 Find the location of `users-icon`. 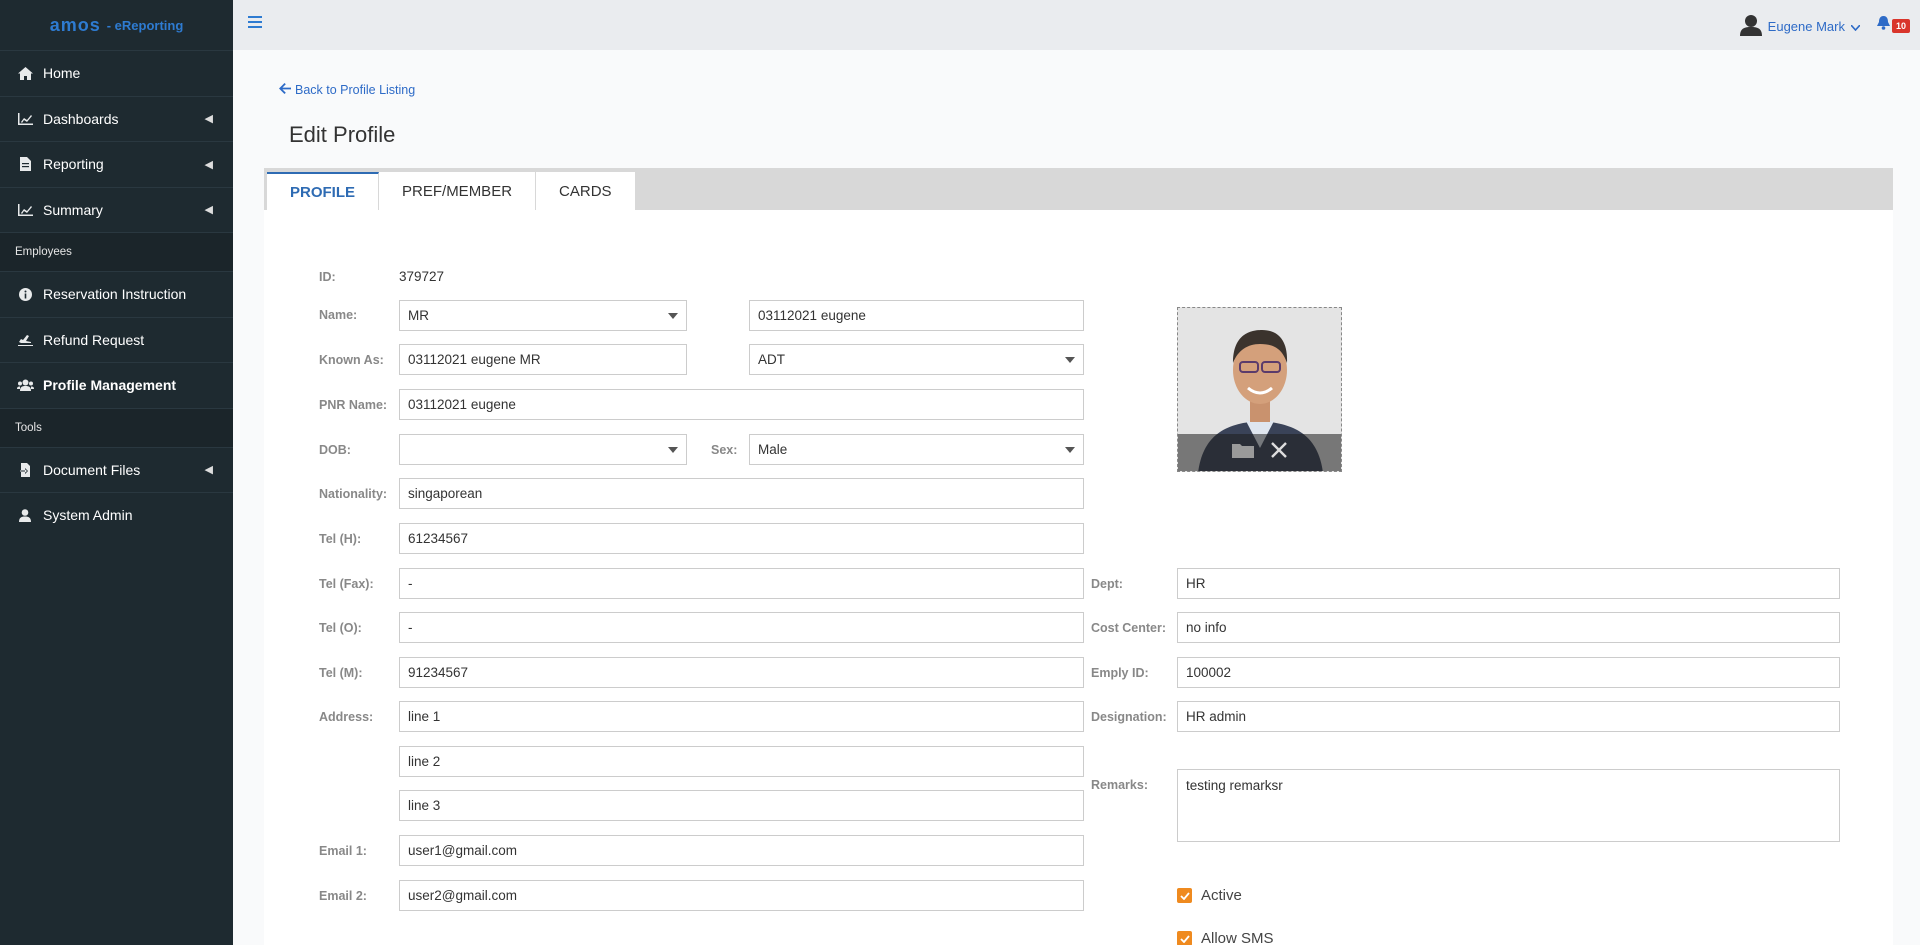

users-icon is located at coordinates (25, 385).